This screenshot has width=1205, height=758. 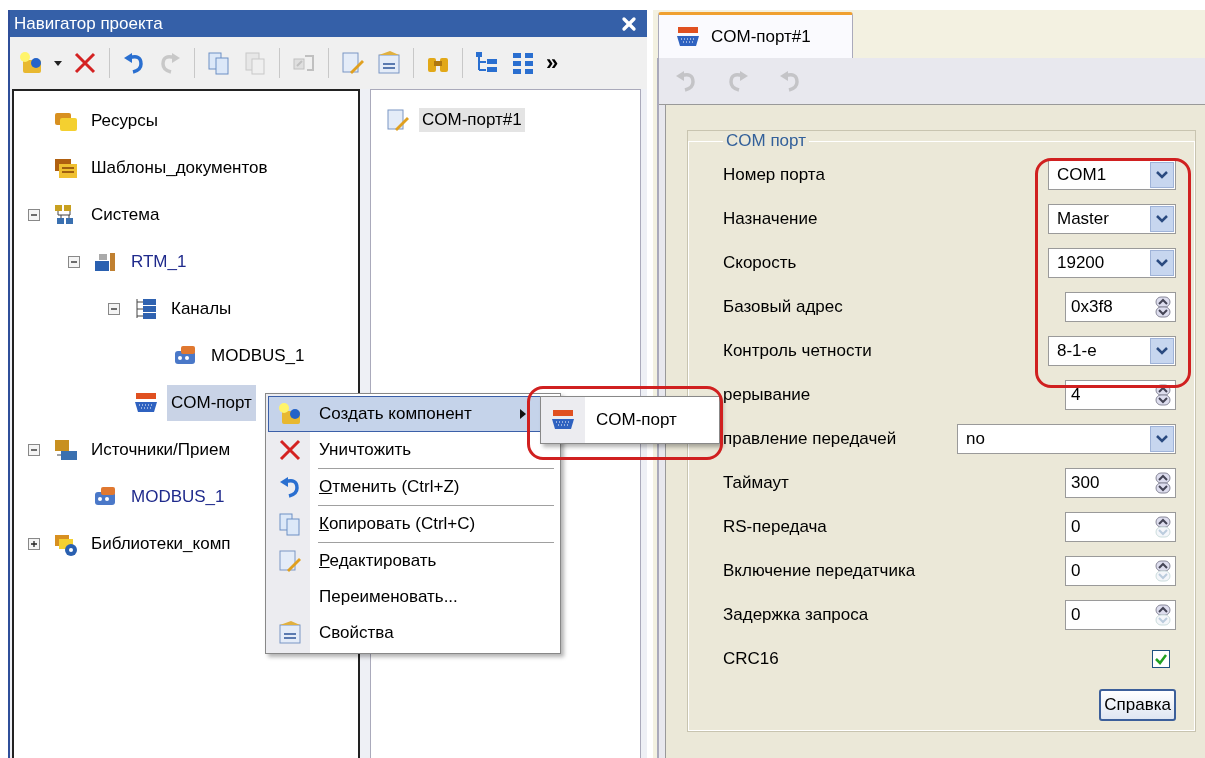 What do you see at coordinates (796, 615) in the screenshot?
I see `field-label: Задержка запроса` at bounding box center [796, 615].